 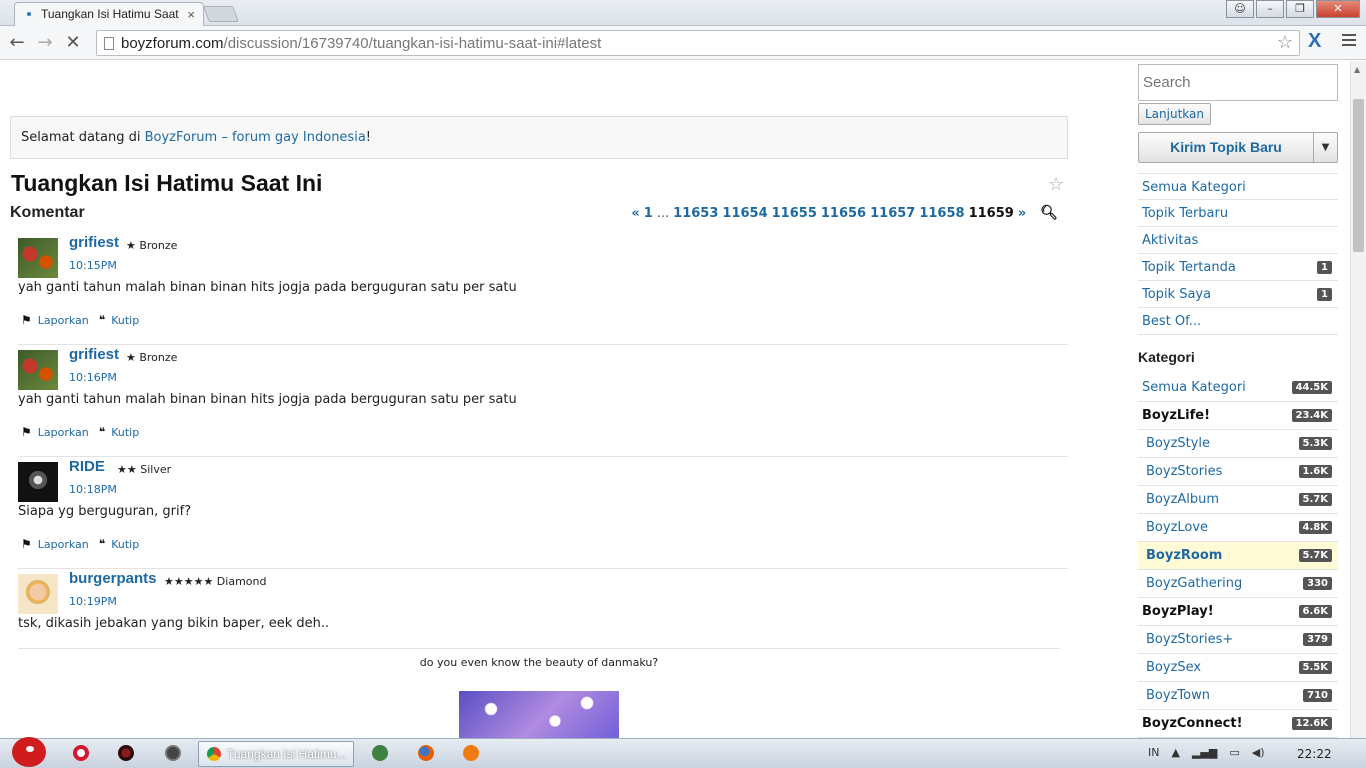 I want to click on pager-page: 11657, so click(x=892, y=213).